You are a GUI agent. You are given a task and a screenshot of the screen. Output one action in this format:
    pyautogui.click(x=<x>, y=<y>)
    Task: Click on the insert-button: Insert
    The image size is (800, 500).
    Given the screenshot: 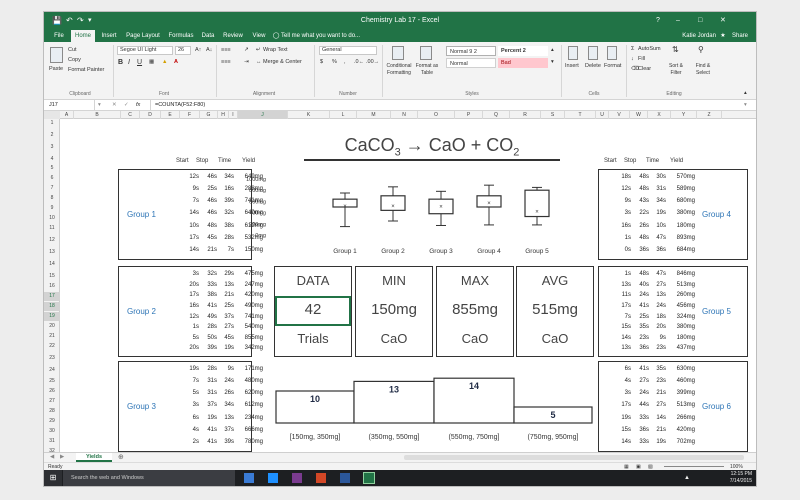 What is the action you would take?
    pyautogui.click(x=572, y=66)
    